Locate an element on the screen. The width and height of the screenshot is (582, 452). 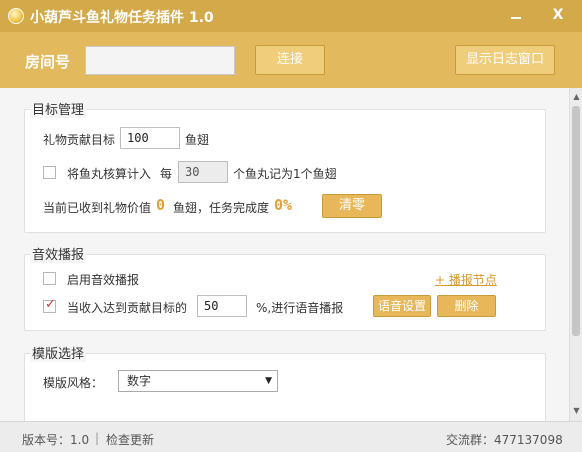
goal-label: 礼物贡献目标 is located at coordinates (79, 140).